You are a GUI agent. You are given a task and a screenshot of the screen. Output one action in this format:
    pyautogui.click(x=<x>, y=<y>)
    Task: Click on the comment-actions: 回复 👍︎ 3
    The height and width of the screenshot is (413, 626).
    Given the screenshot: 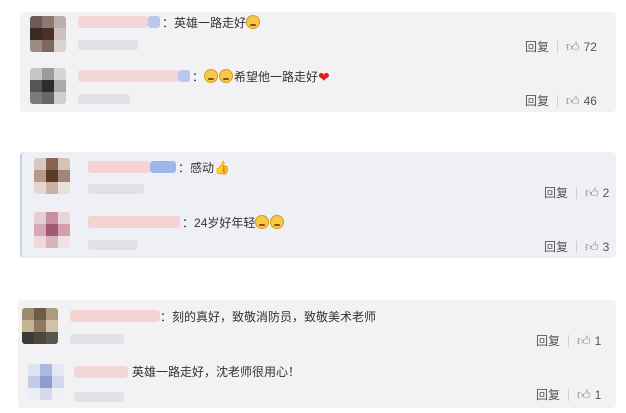 What is the action you would take?
    pyautogui.click(x=576, y=246)
    